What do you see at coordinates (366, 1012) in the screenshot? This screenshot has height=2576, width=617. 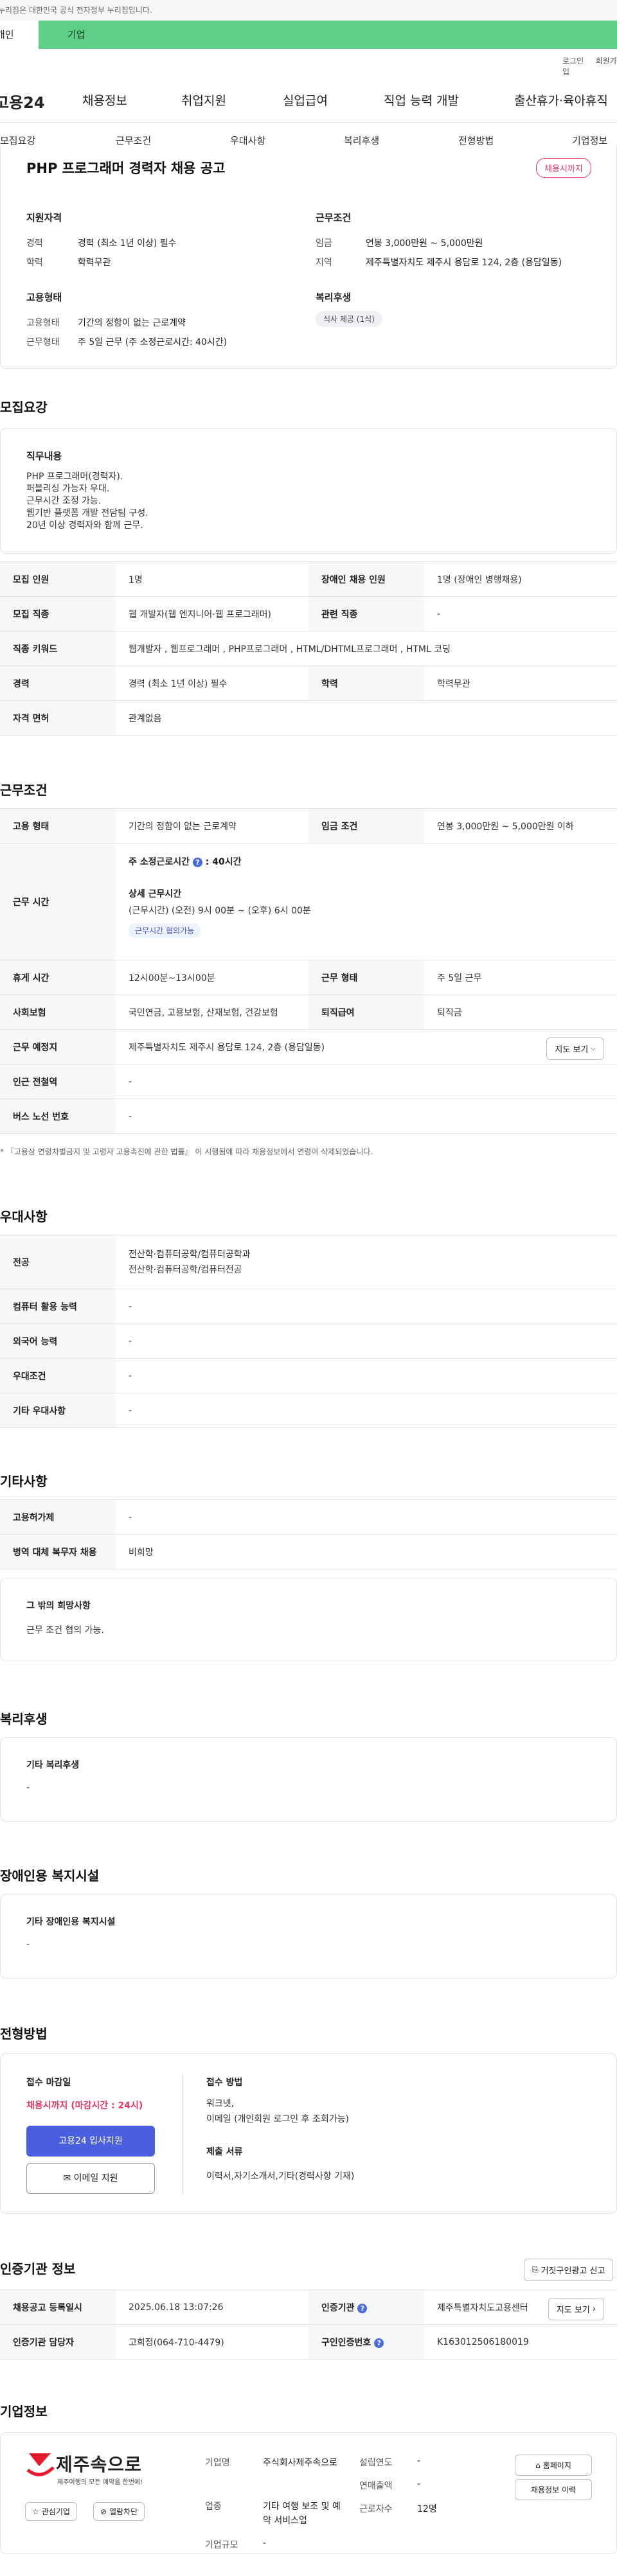 I see `cell-label: 퇴직급여` at bounding box center [366, 1012].